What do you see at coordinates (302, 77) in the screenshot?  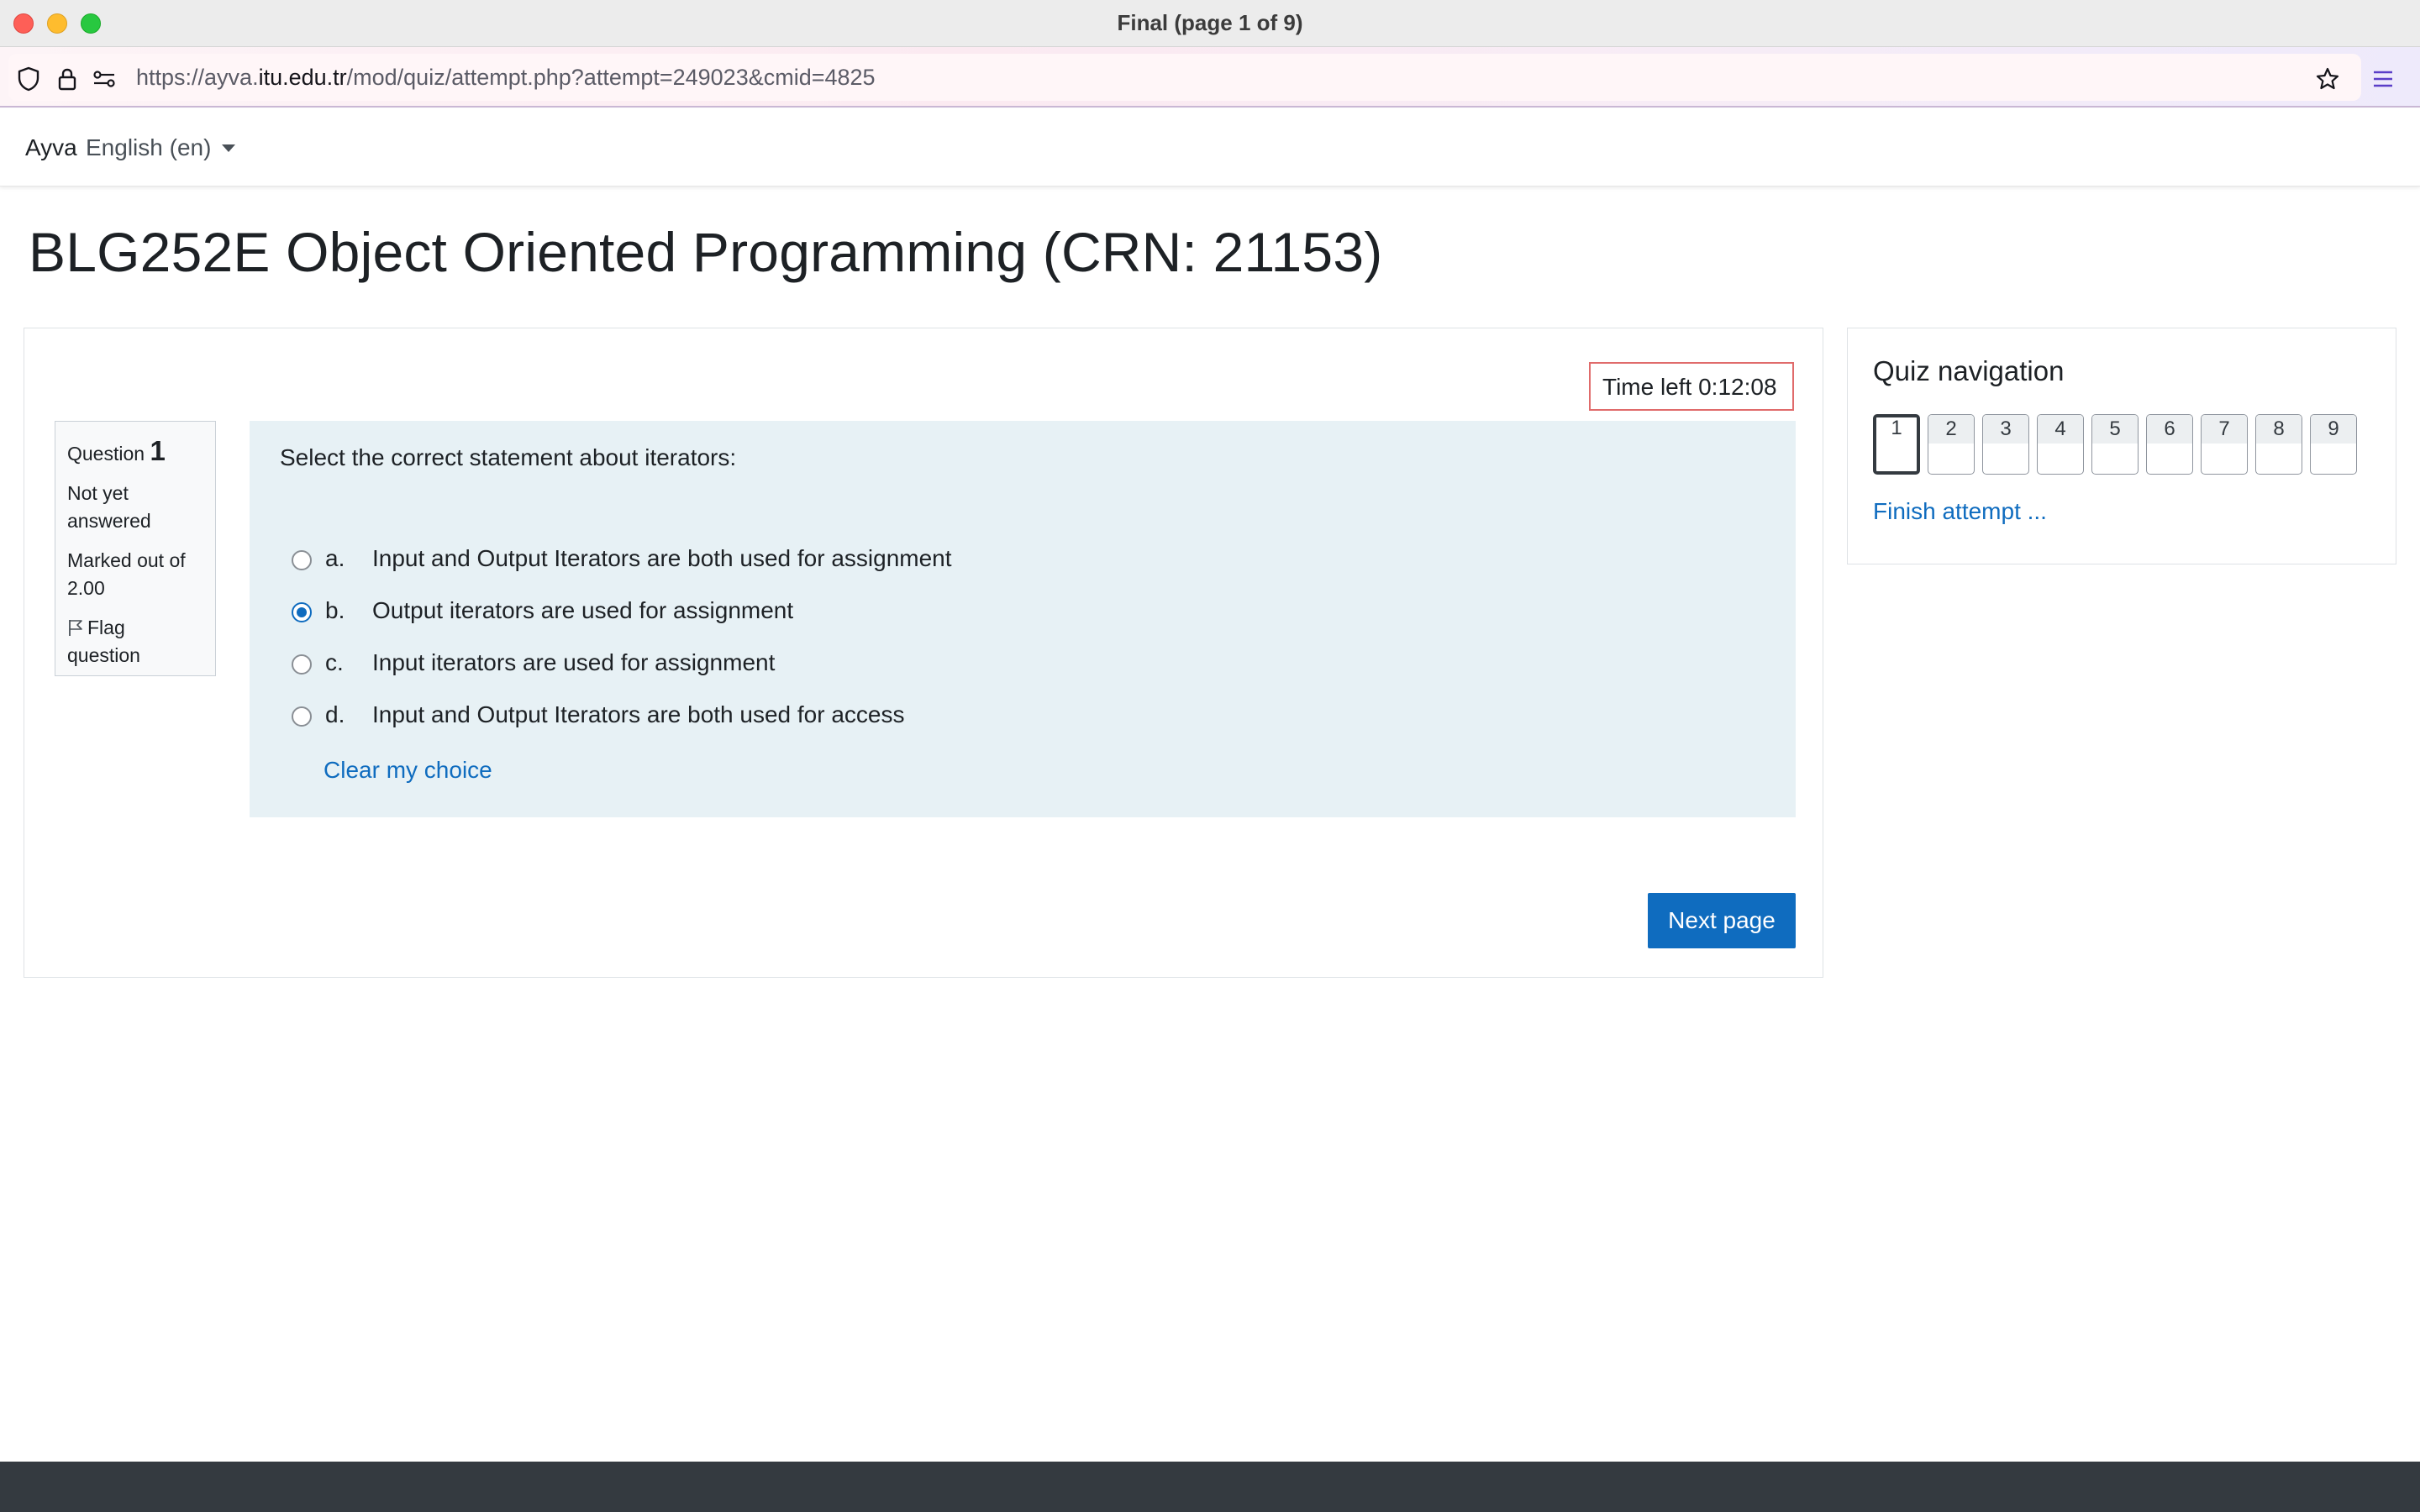 I see `url-host: itu.edu.tr` at bounding box center [302, 77].